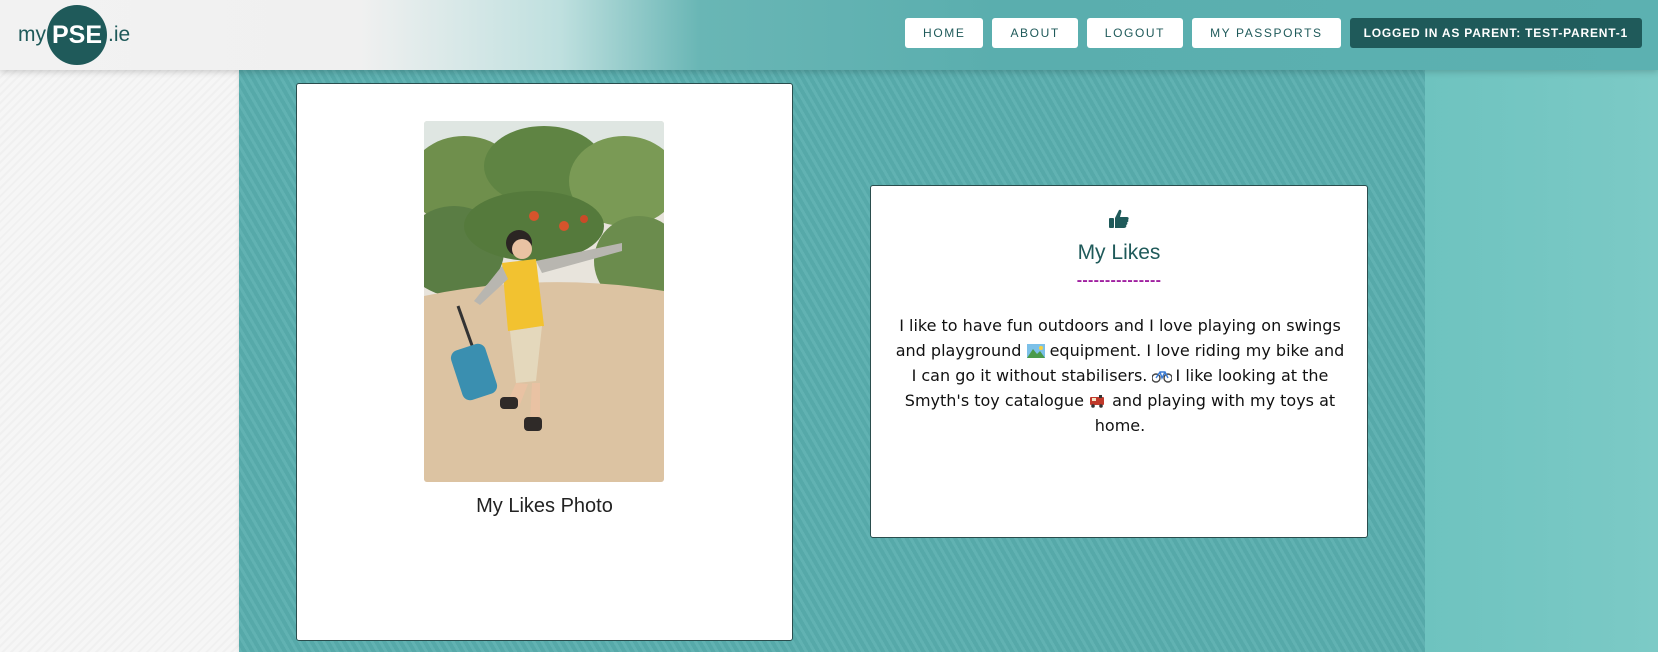  What do you see at coordinates (1119, 252) in the screenshot?
I see `likes-title: My Likes` at bounding box center [1119, 252].